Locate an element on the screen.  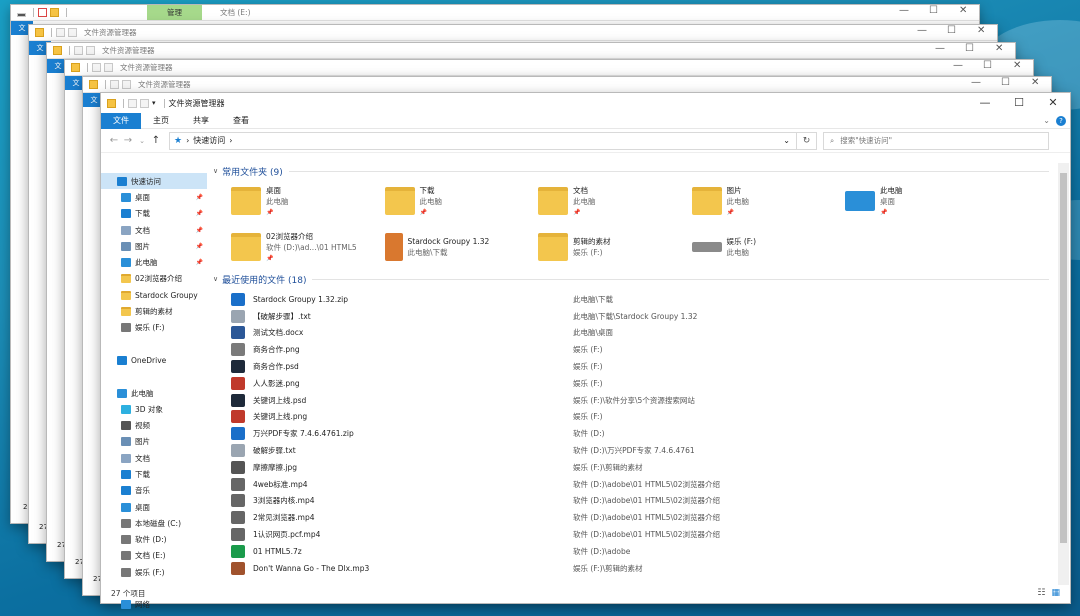
frequent-folders-header: ∨ 常用文件夹 (9) is located at coordinates (633, 171).